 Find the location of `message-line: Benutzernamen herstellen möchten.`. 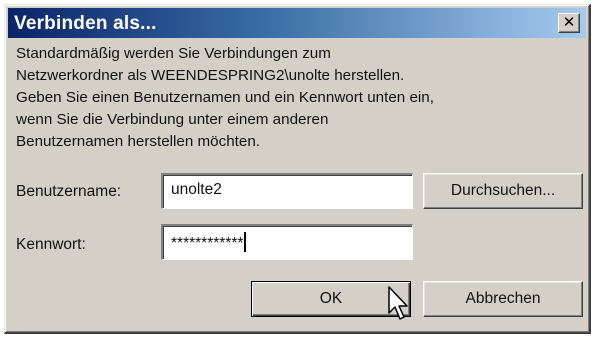

message-line: Benutzernamen herstellen möchten. is located at coordinates (138, 141).